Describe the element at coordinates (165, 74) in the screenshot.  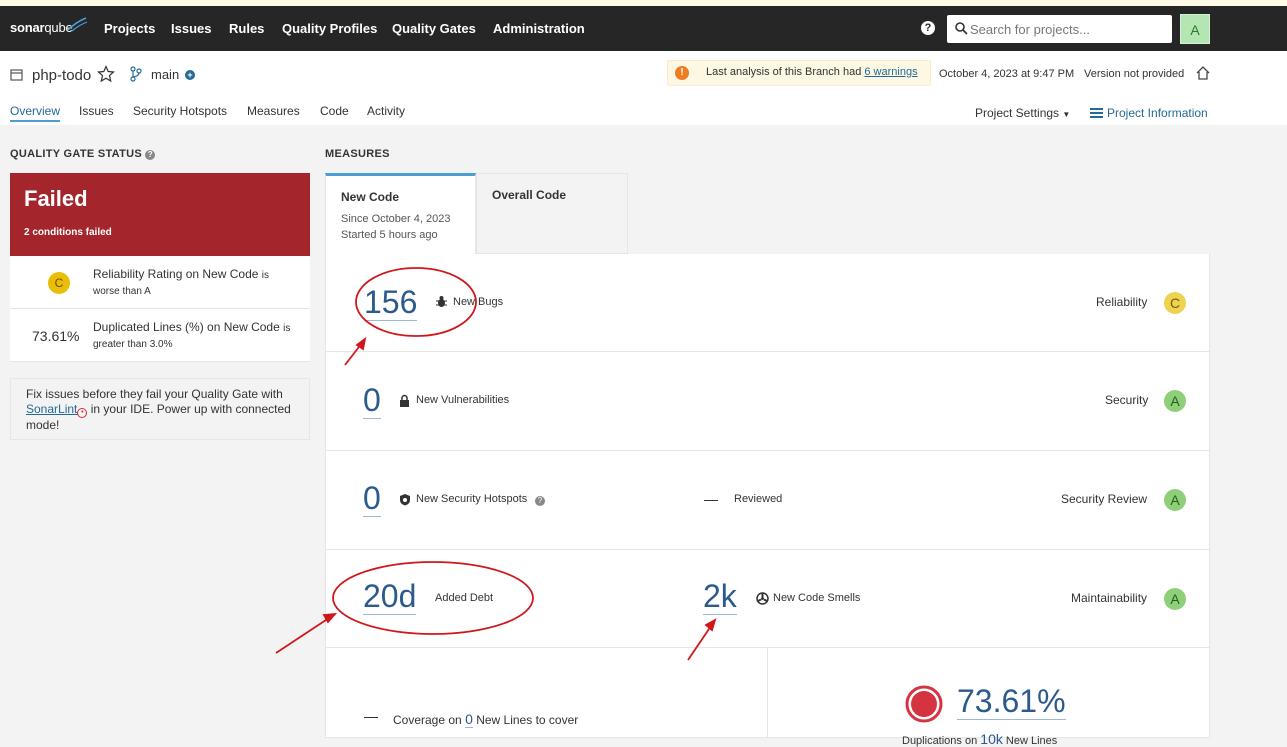
I see `branch-name: main` at that location.